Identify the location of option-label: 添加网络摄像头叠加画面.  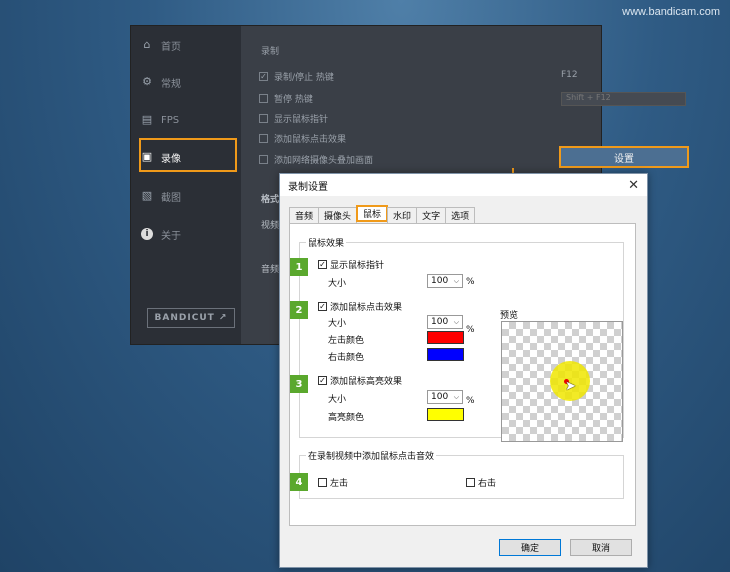
(324, 161).